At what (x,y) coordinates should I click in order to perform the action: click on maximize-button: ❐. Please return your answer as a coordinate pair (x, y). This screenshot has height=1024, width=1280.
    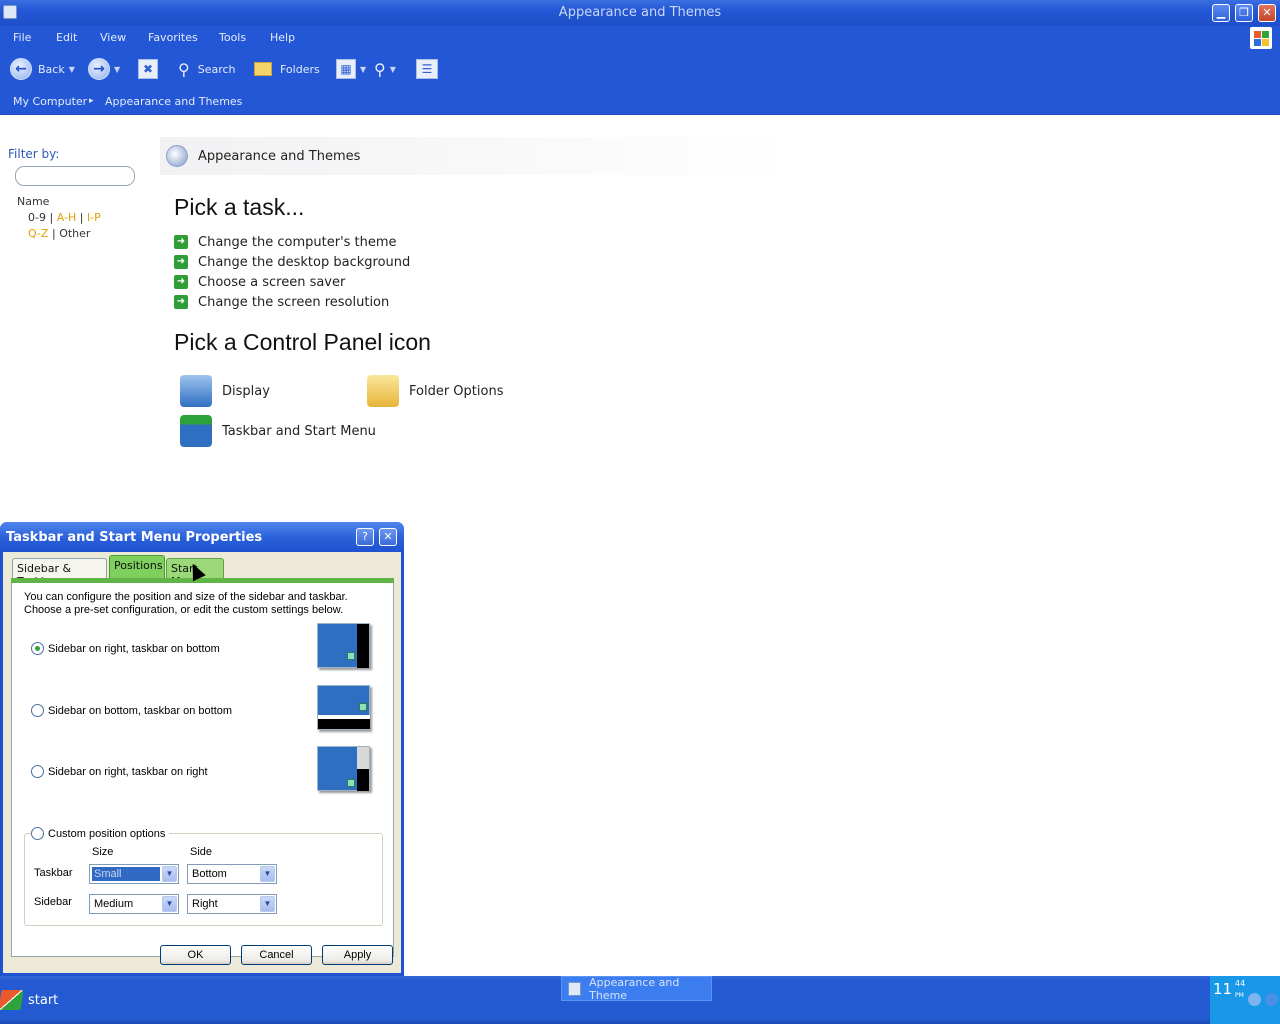
    Looking at the image, I should click on (1244, 13).